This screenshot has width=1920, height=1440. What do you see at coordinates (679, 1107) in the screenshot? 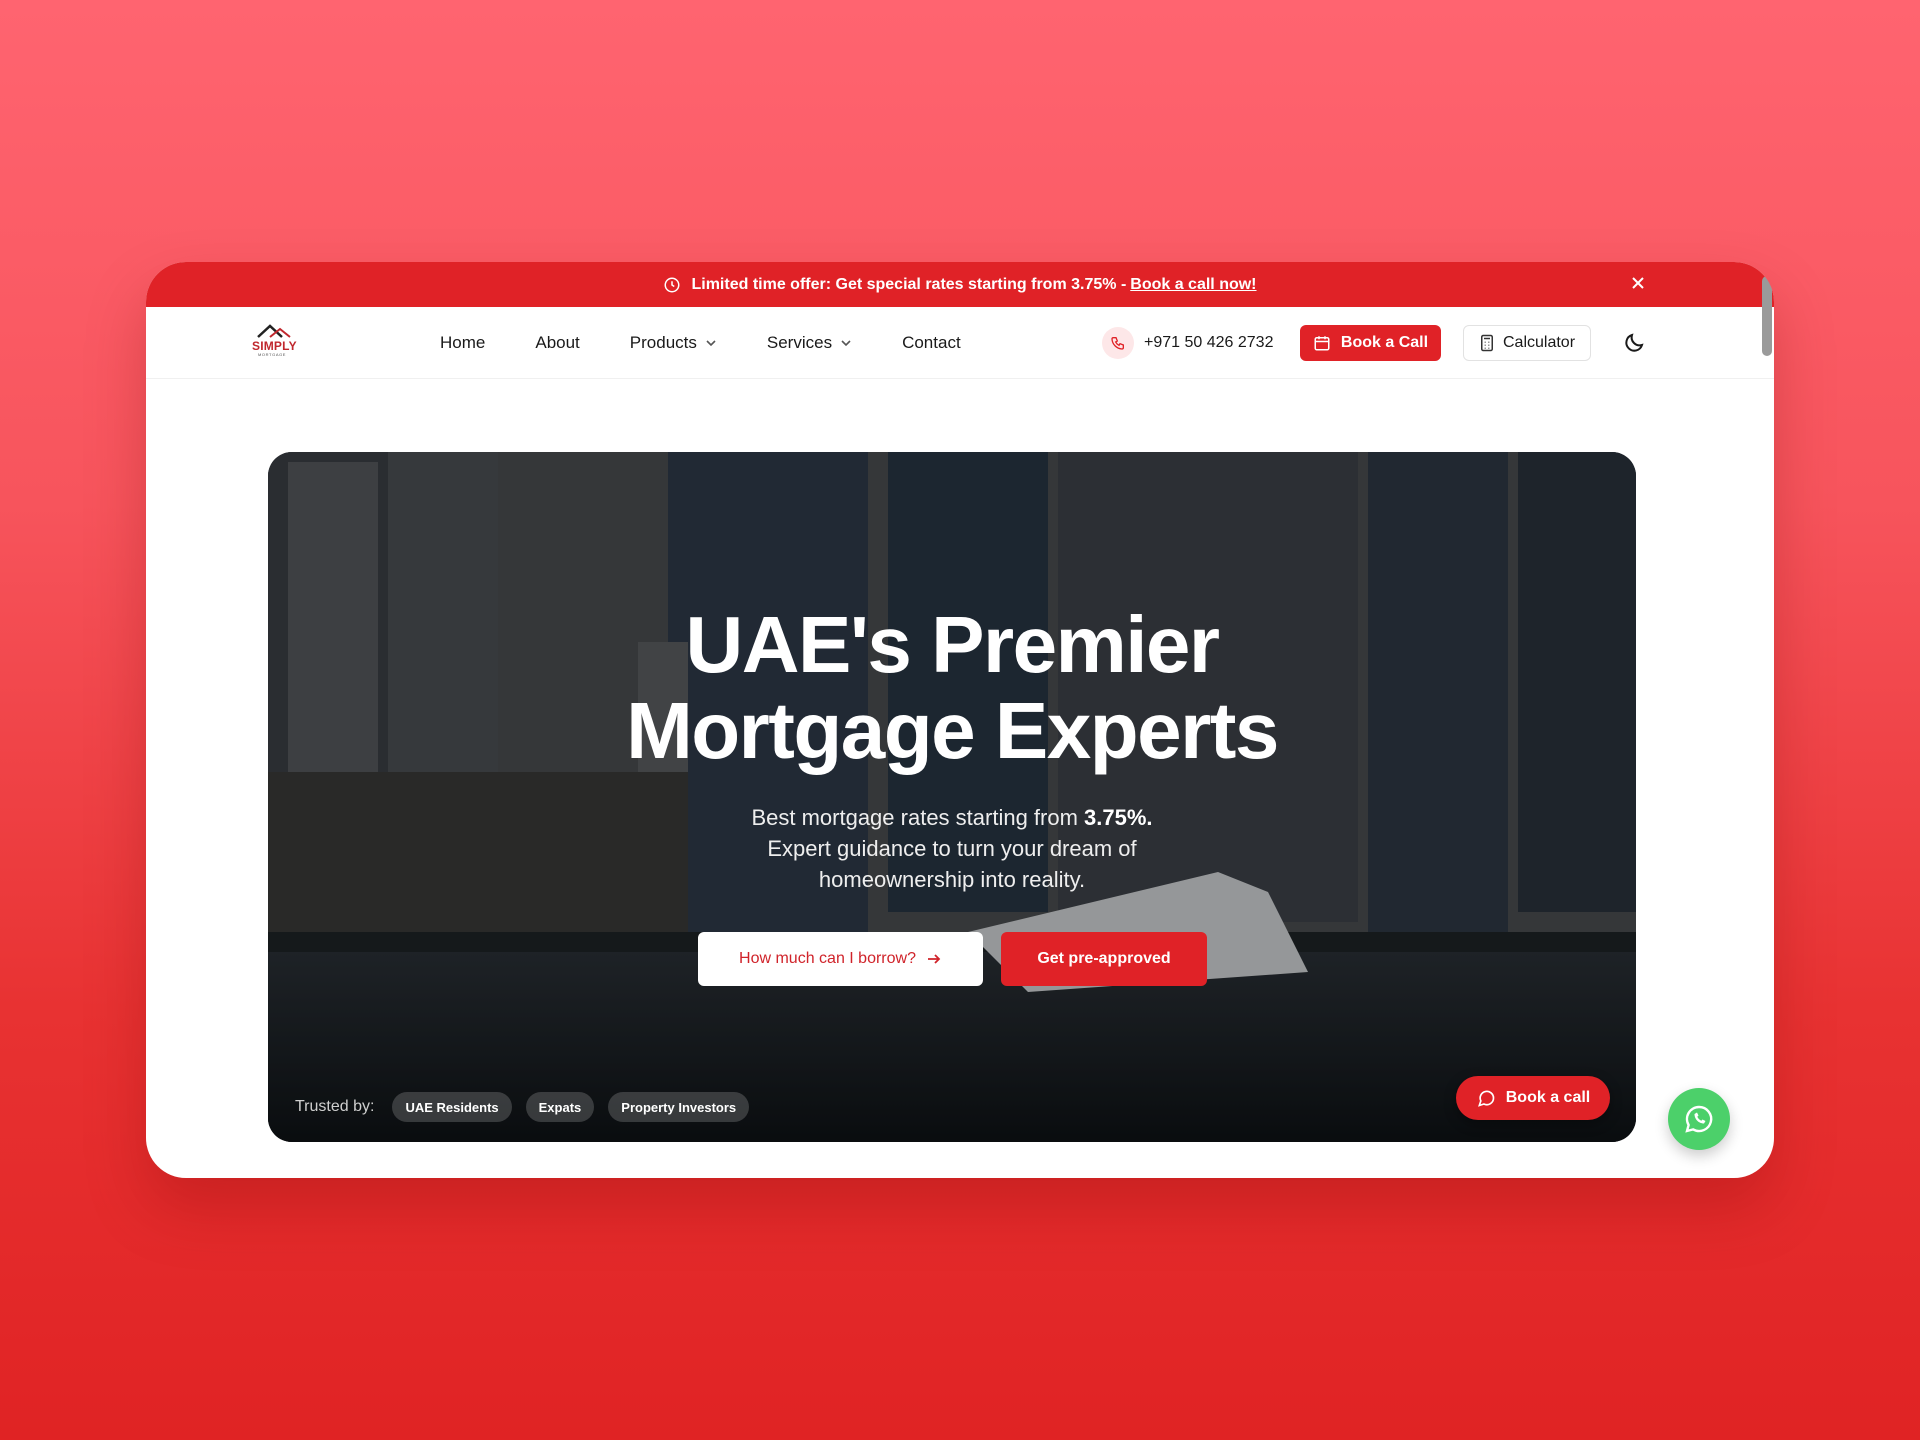
I see `trusted-pill: Property Investors` at bounding box center [679, 1107].